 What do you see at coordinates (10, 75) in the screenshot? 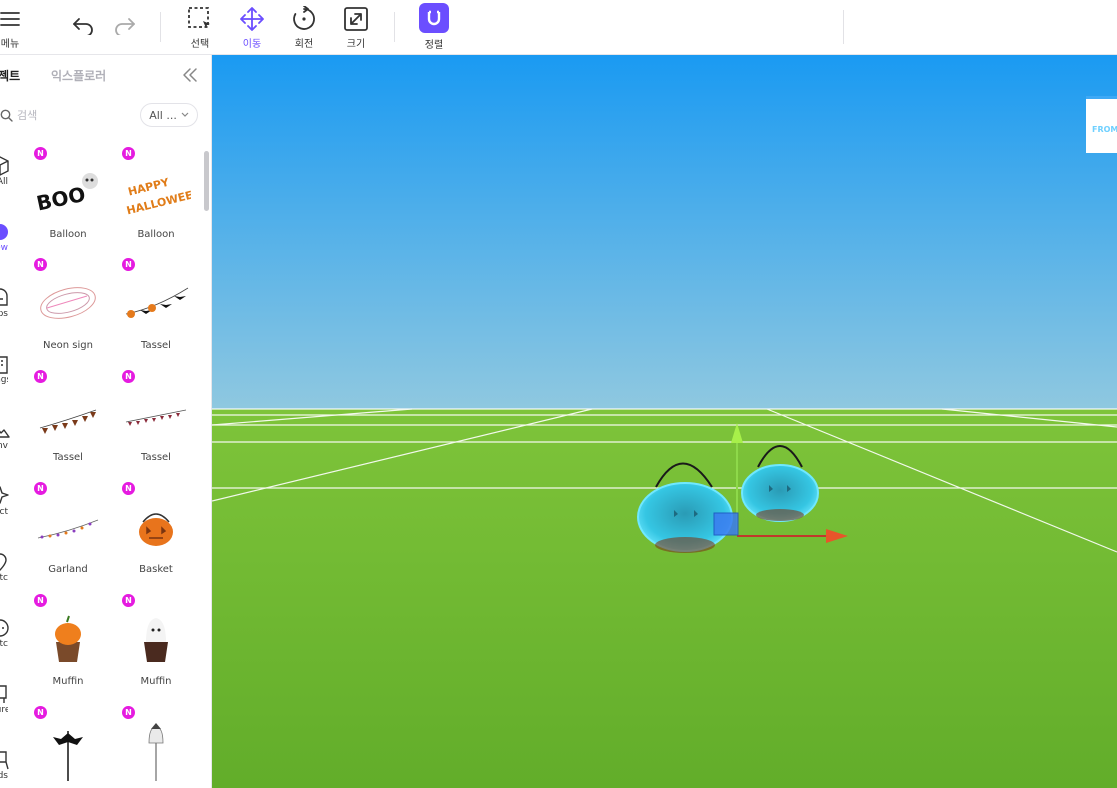
I see `tab-objects: 오브젝트` at bounding box center [10, 75].